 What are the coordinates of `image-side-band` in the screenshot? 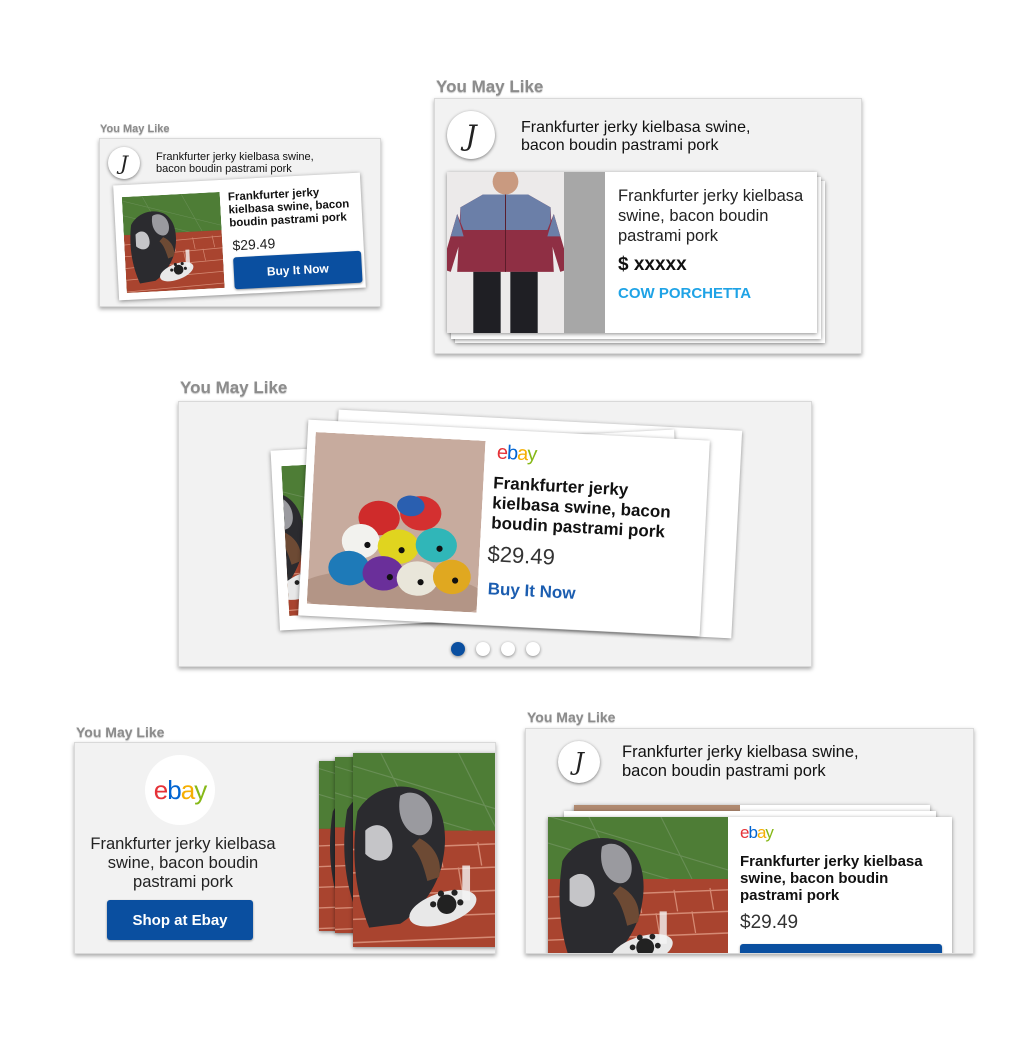 It's located at (584, 252).